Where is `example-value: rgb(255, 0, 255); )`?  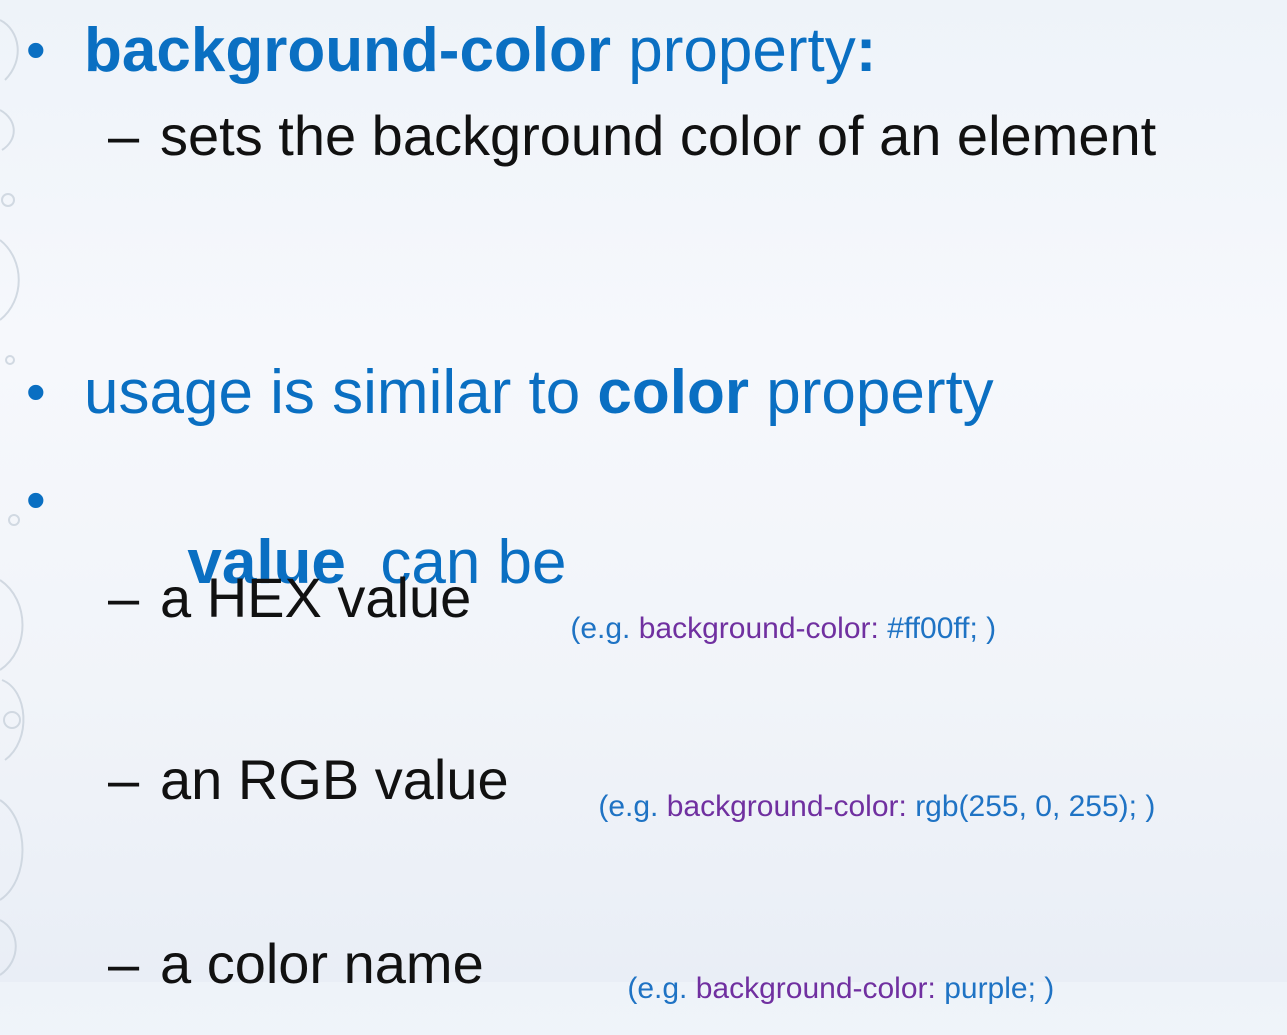
example-value: rgb(255, 0, 255); ) is located at coordinates (1031, 806).